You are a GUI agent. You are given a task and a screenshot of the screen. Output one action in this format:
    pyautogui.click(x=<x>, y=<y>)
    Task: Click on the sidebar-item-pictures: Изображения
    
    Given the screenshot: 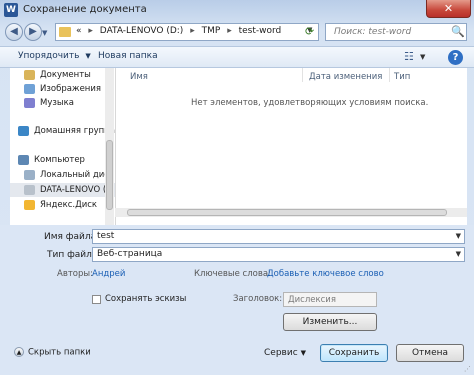 What is the action you would take?
    pyautogui.click(x=62, y=89)
    